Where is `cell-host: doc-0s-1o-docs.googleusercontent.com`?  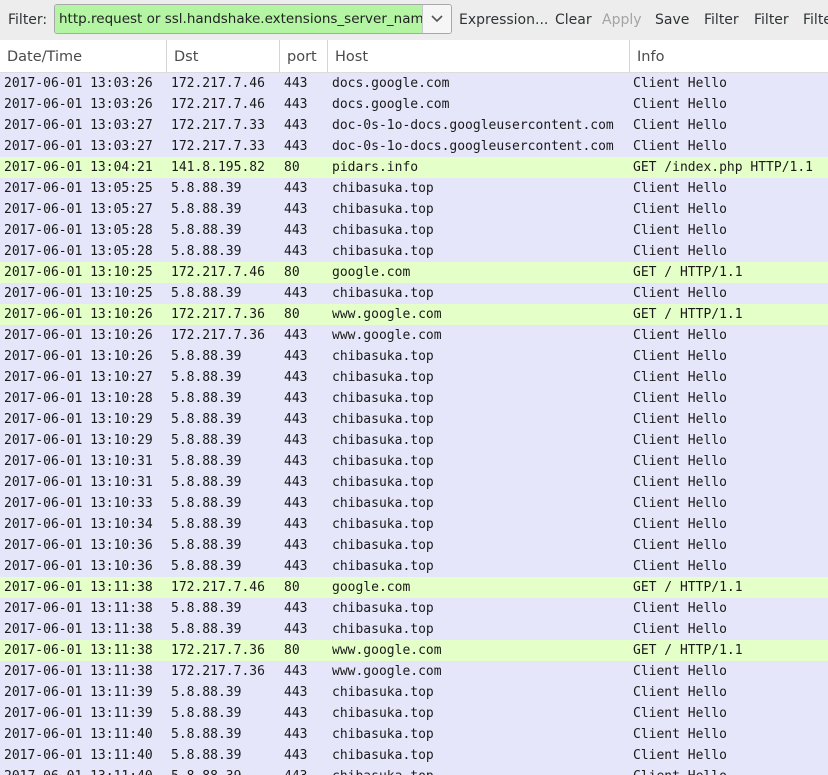
cell-host: doc-0s-1o-docs.googleusercontent.com is located at coordinates (473, 146).